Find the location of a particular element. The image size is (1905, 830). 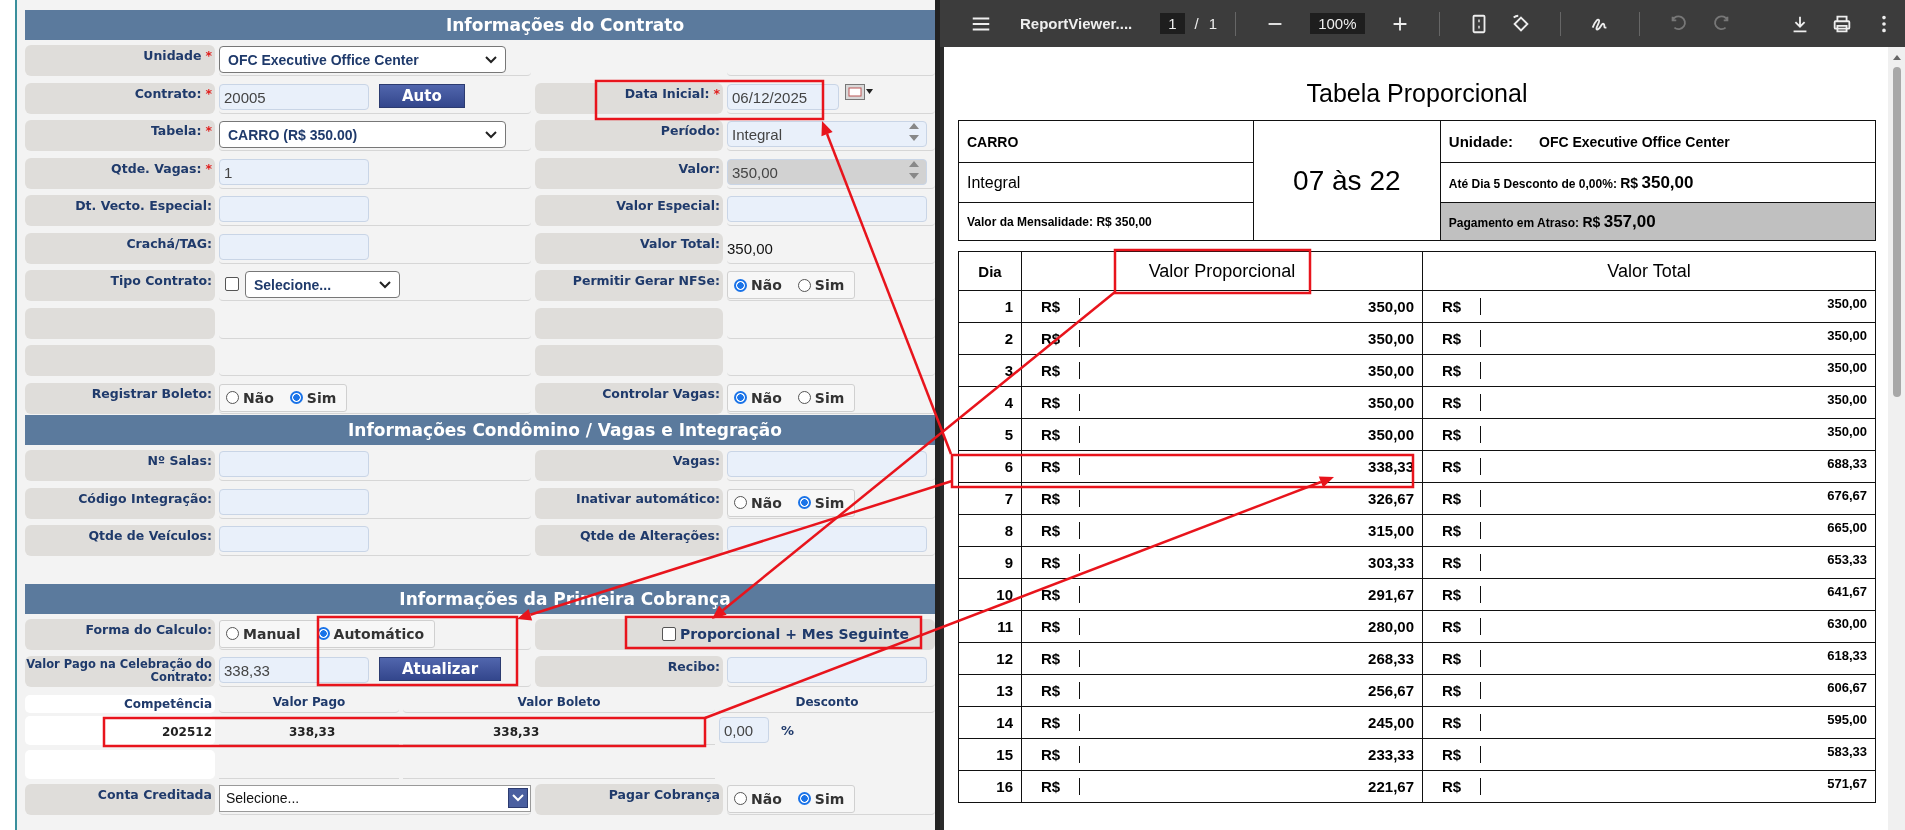

input-field: 338,33 is located at coordinates (294, 670).